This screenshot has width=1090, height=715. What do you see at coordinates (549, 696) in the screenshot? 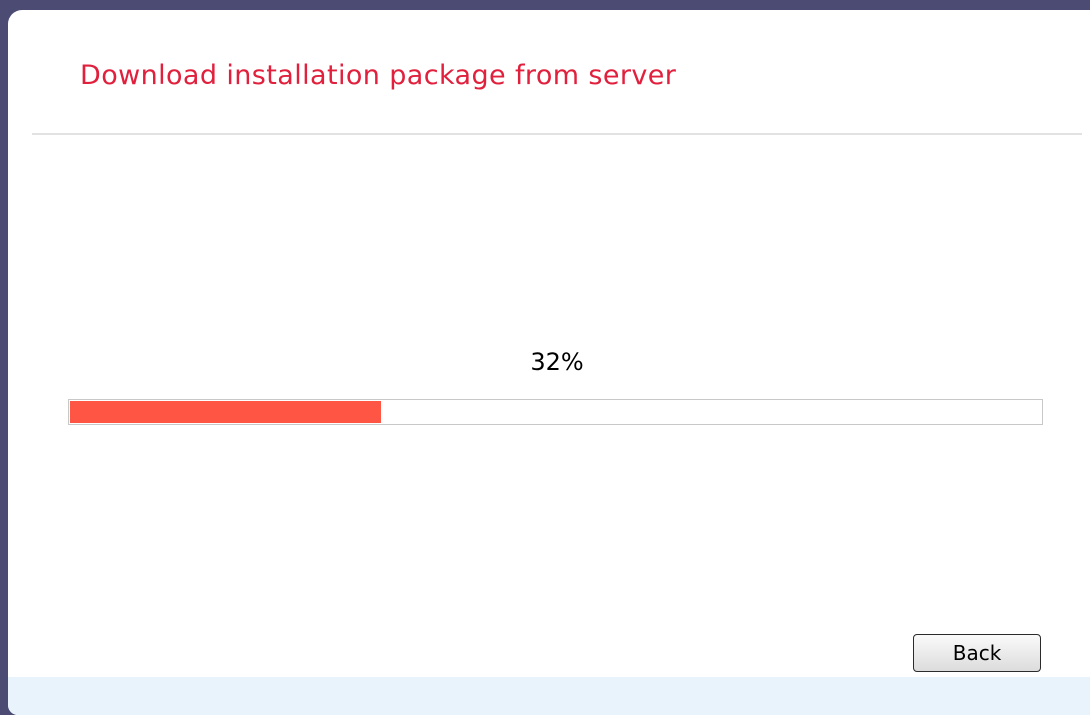
I see `footer-band` at bounding box center [549, 696].